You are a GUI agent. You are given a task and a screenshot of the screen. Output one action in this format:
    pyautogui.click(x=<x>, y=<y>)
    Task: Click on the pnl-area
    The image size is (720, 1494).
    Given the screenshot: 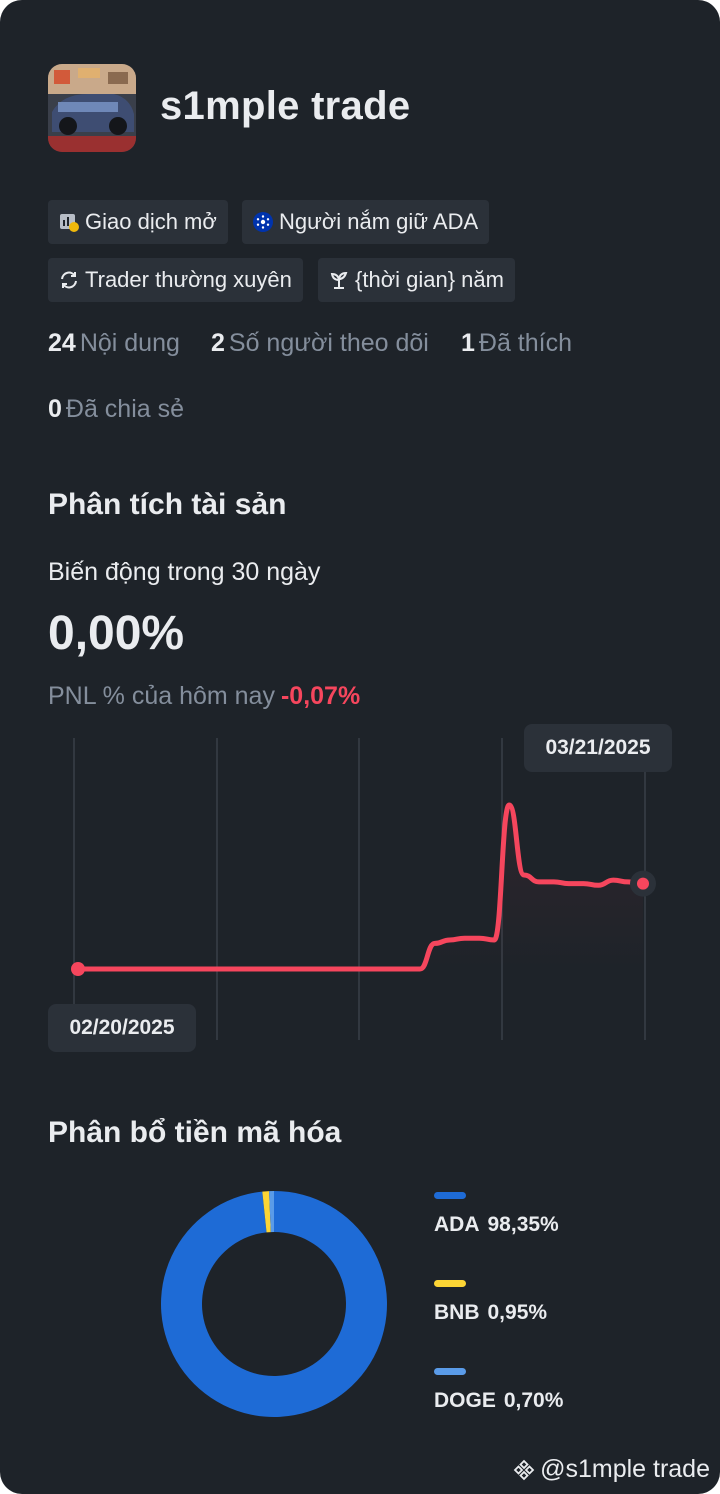 What is the action you would take?
    pyautogui.click(x=360, y=887)
    